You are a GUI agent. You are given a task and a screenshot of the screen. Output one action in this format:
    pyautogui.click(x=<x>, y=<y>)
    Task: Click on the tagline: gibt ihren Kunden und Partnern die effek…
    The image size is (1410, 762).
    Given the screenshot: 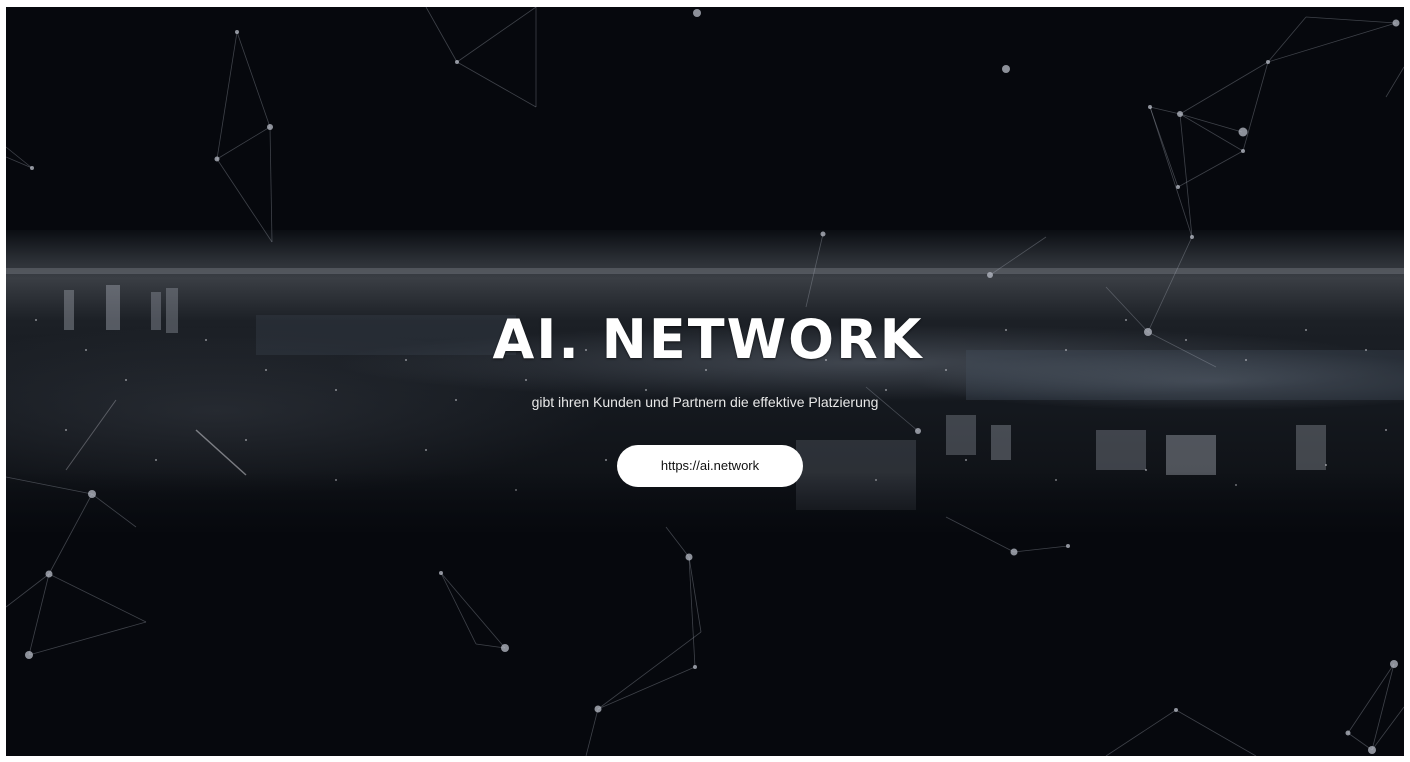 What is the action you would take?
    pyautogui.click(x=705, y=402)
    